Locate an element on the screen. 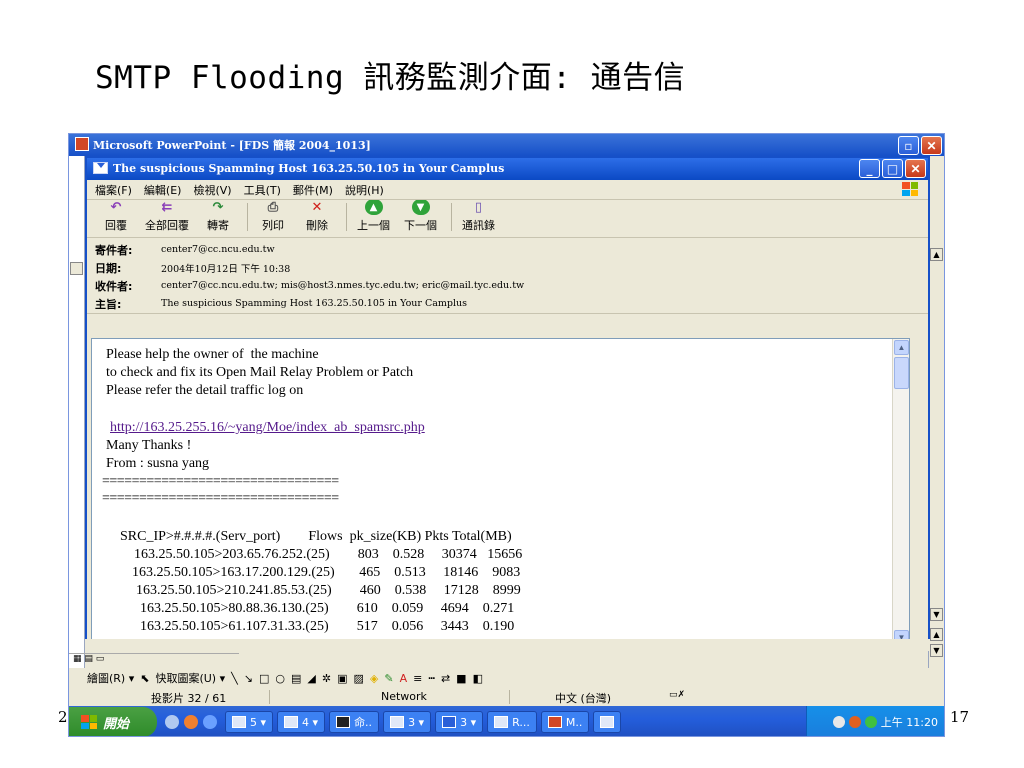  menu-bar: 檔案(F) 編輯(E) 檢視(V) 工具(T) 郵件(M) 說明(H) is located at coordinates (507, 190).